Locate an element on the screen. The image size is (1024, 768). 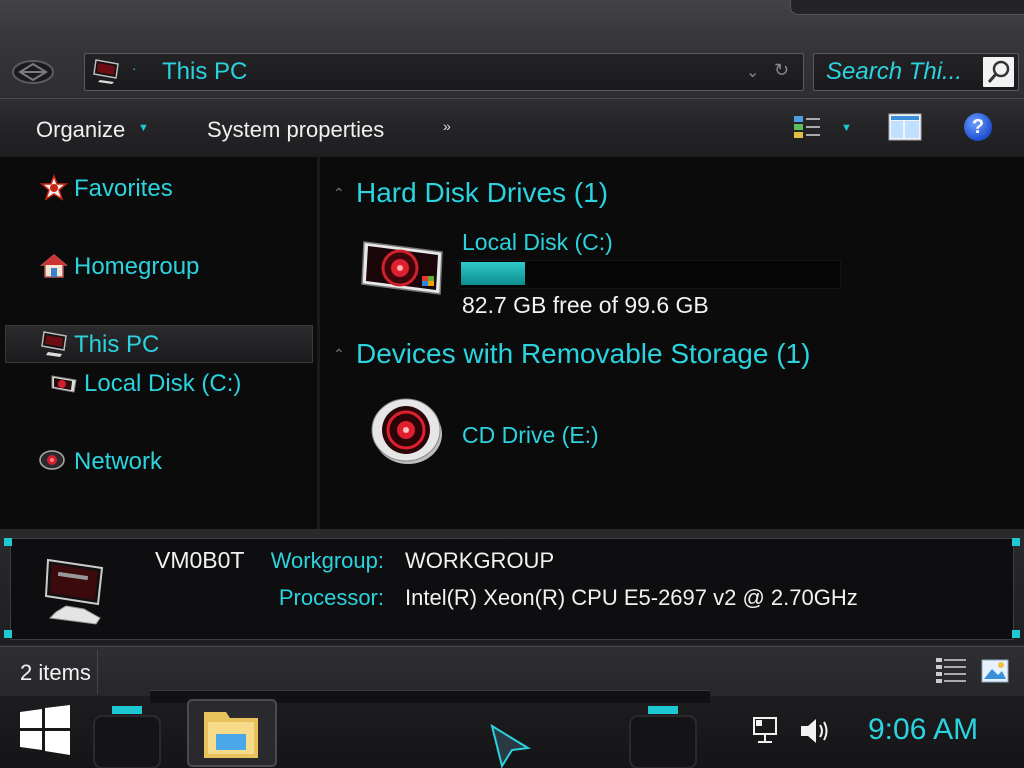
preview-pane-icon is located at coordinates (905, 127).